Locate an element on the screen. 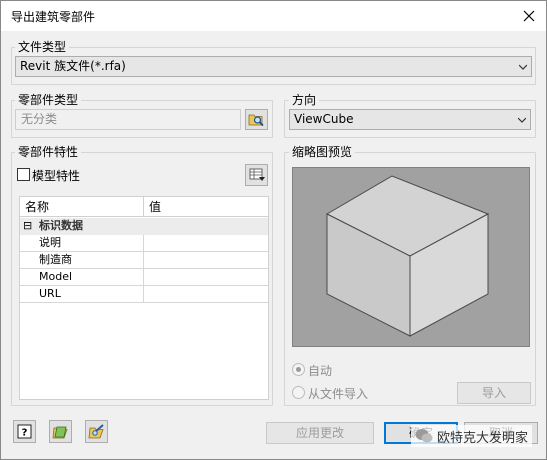 This screenshot has height=460, width=547. title-bar: 导出建筑零部件 is located at coordinates (273, 16).